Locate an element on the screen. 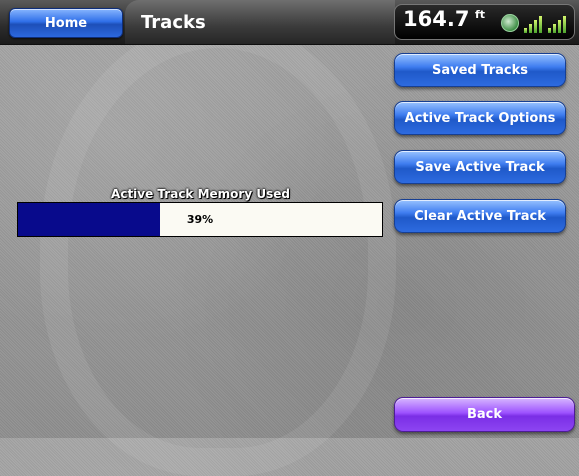 This screenshot has height=476, width=579. save-active-track-button: Save Active Track is located at coordinates (480, 167).